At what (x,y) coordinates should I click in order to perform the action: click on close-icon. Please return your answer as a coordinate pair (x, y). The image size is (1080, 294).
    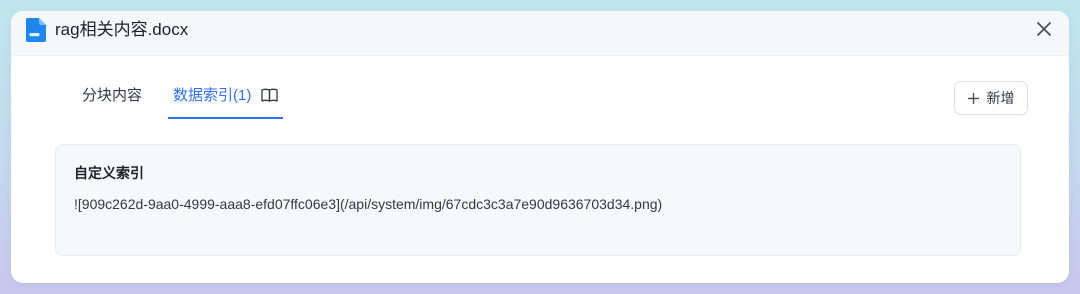
    Looking at the image, I should click on (1044, 29).